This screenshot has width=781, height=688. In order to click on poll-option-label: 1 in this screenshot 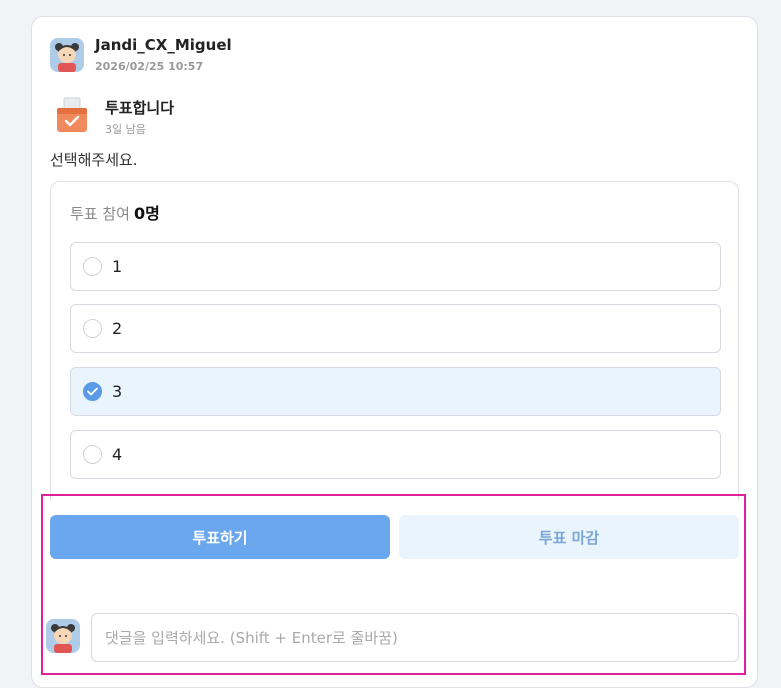, I will do `click(117, 266)`.